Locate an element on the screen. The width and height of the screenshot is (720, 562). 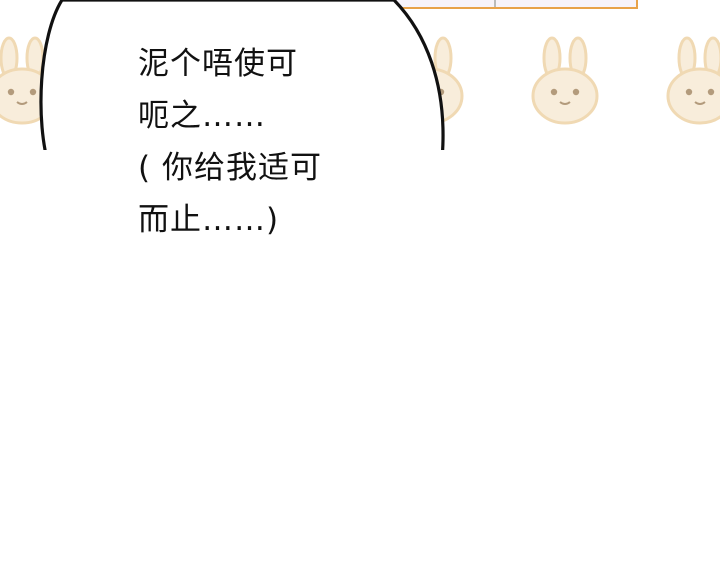
dialogue-line: 泥个唔使可 is located at coordinates (218, 64).